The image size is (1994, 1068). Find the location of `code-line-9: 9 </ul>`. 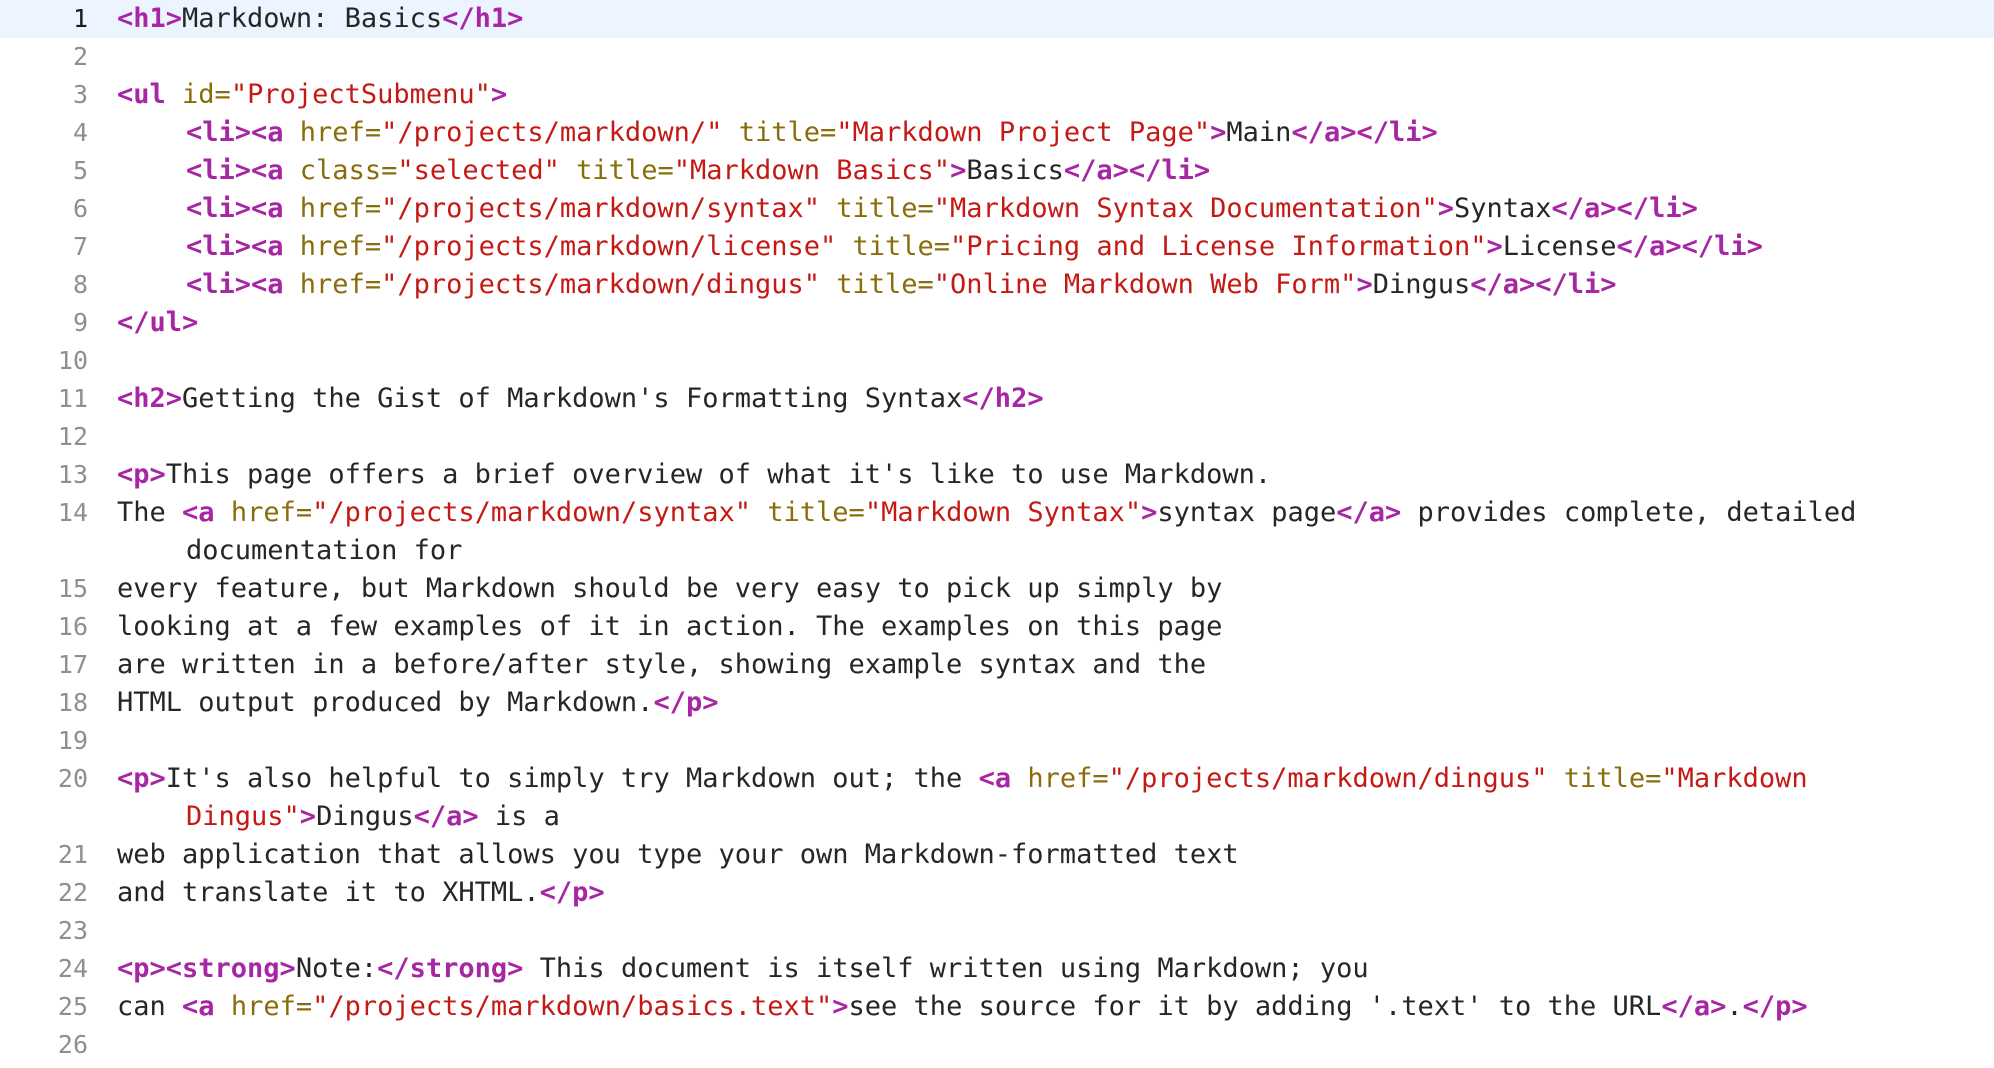

code-line-9: 9 </ul> is located at coordinates (997, 323).